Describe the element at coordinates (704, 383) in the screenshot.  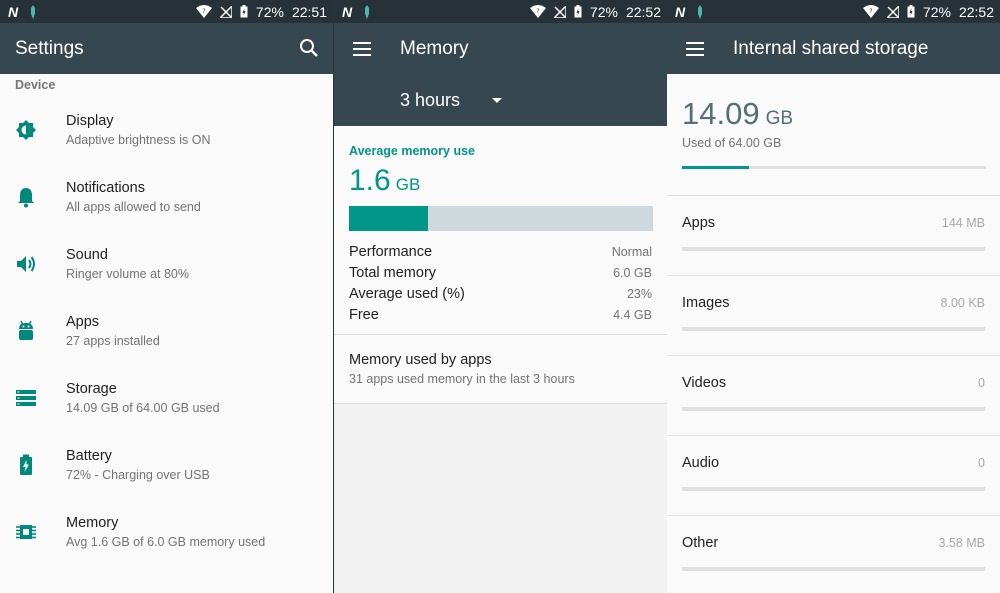
I see `category-name: Videos` at that location.